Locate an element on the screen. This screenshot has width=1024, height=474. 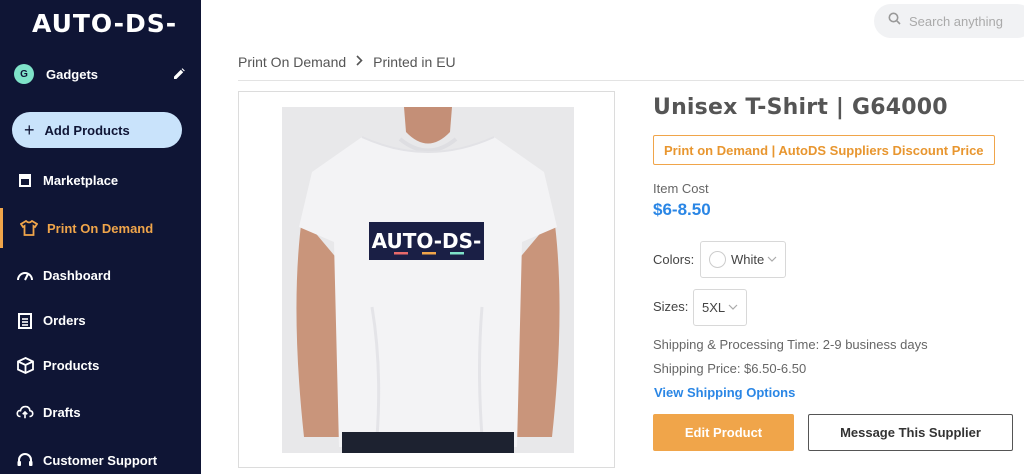
sidebar-item-label: Products is located at coordinates (71, 365).